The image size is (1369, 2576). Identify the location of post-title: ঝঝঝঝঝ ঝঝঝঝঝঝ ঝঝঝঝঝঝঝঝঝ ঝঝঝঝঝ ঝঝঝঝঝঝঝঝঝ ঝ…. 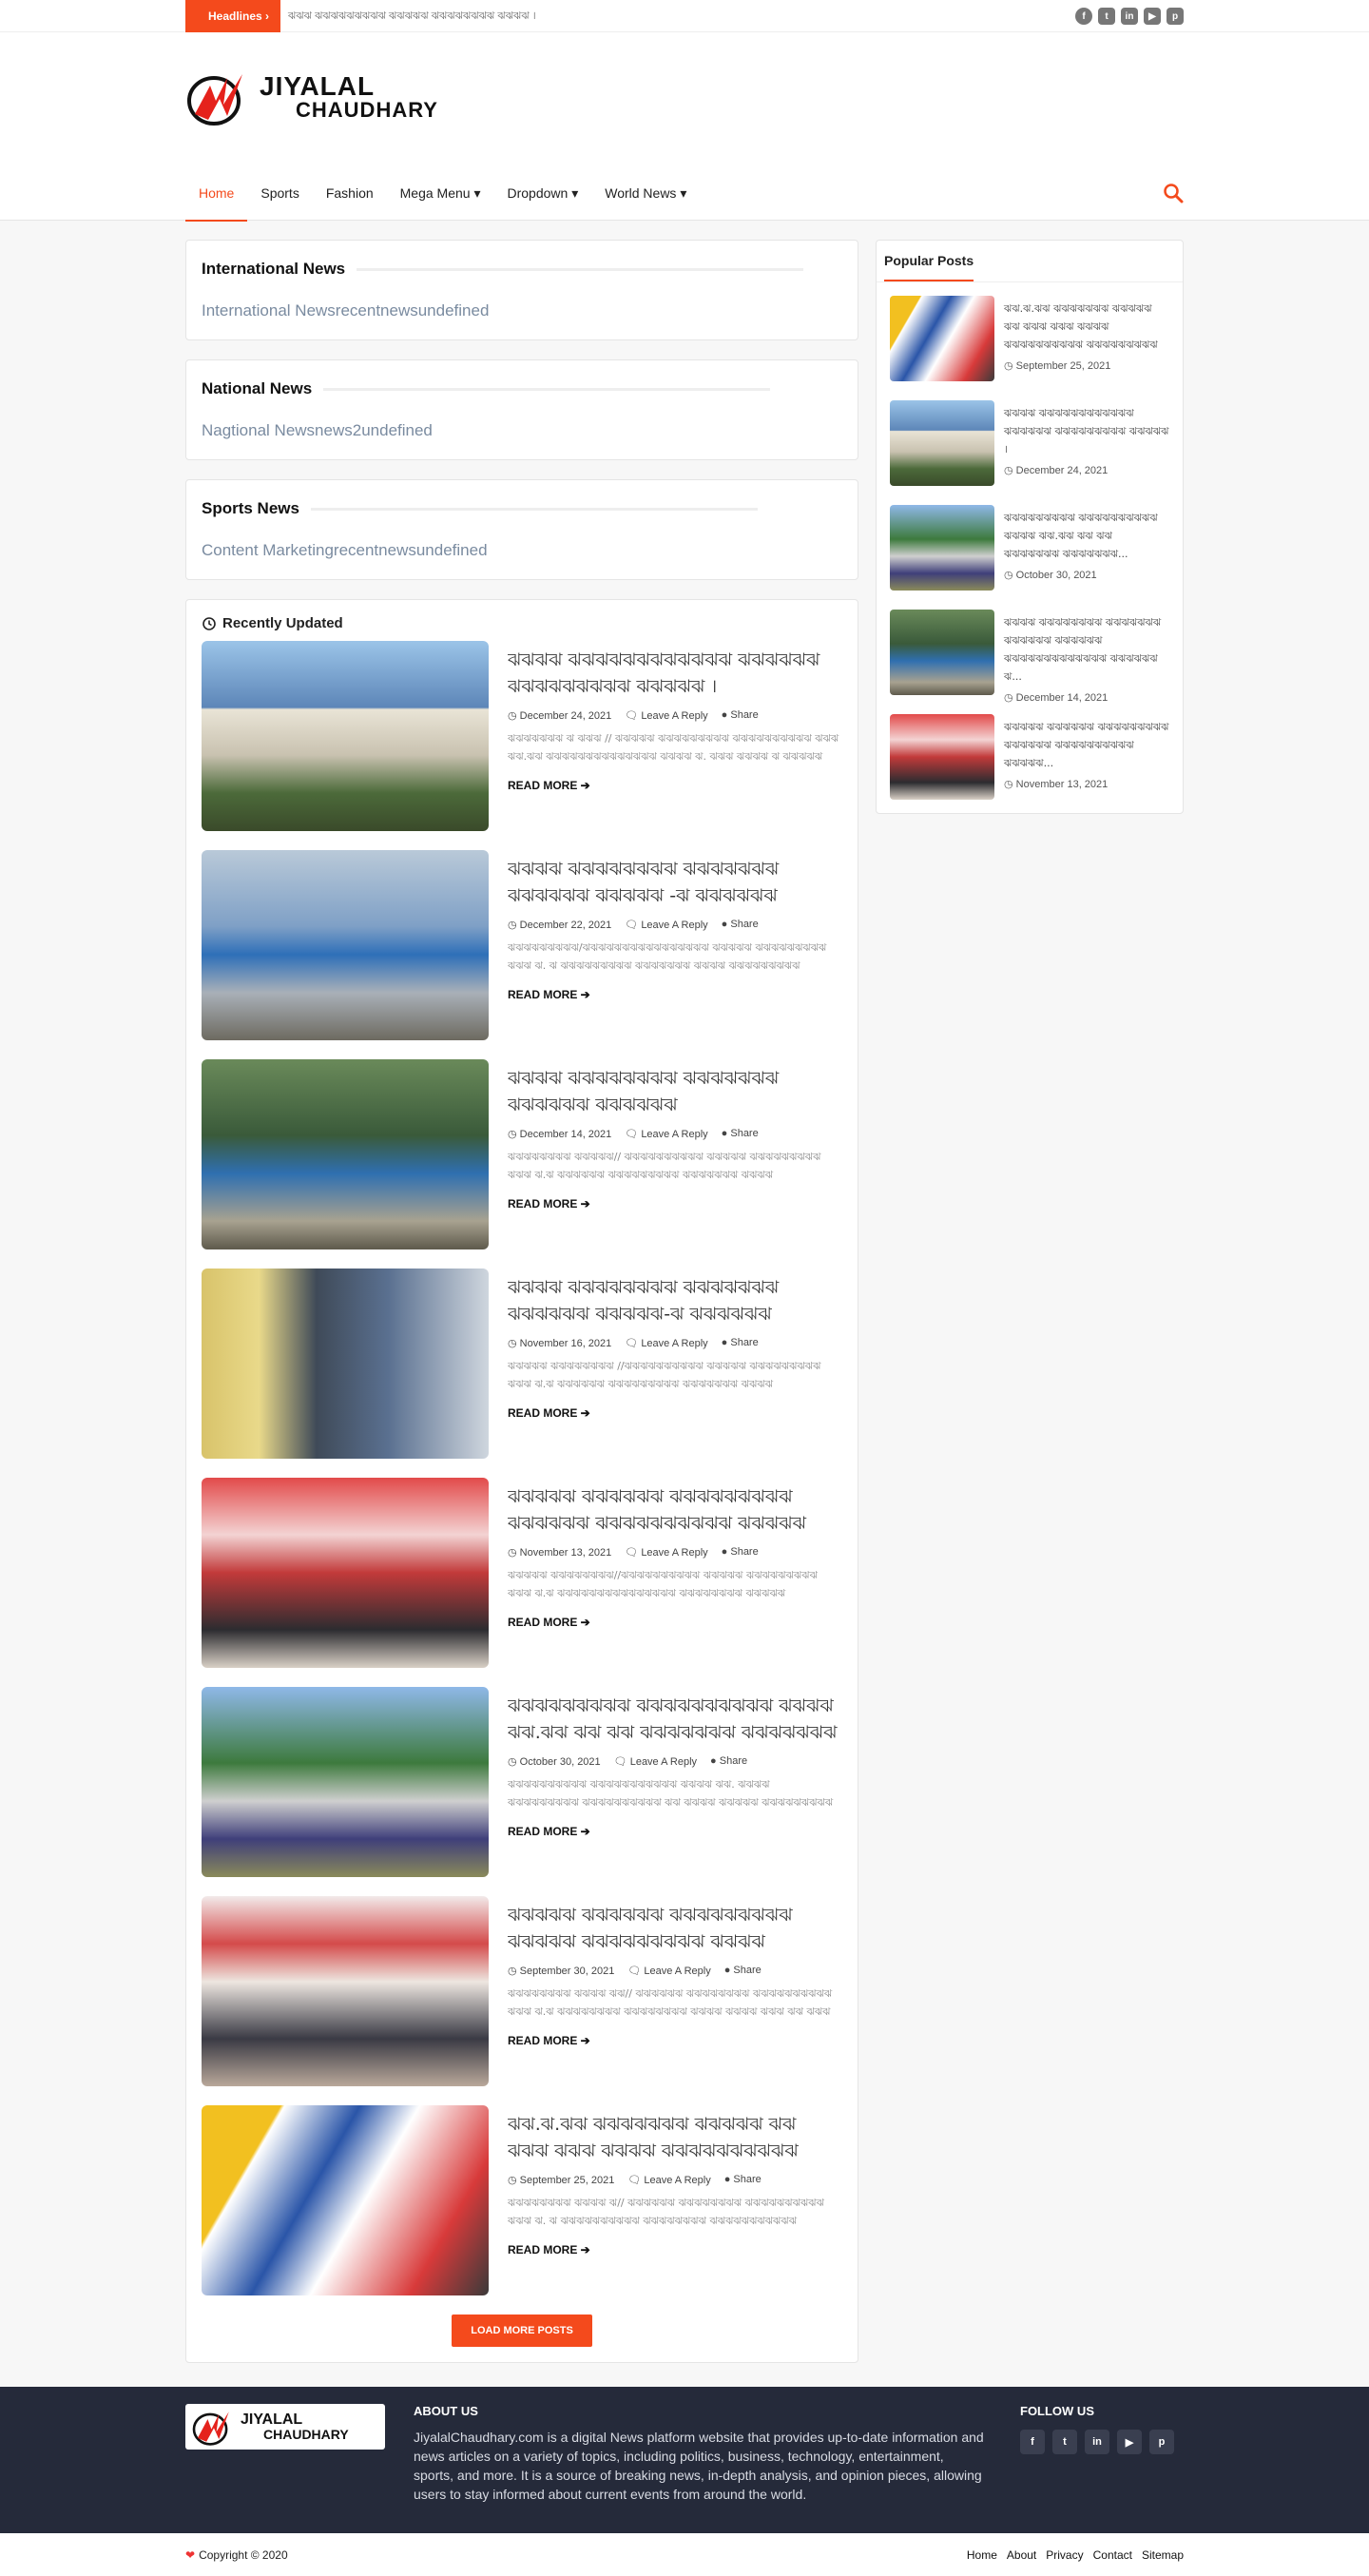
(675, 1928).